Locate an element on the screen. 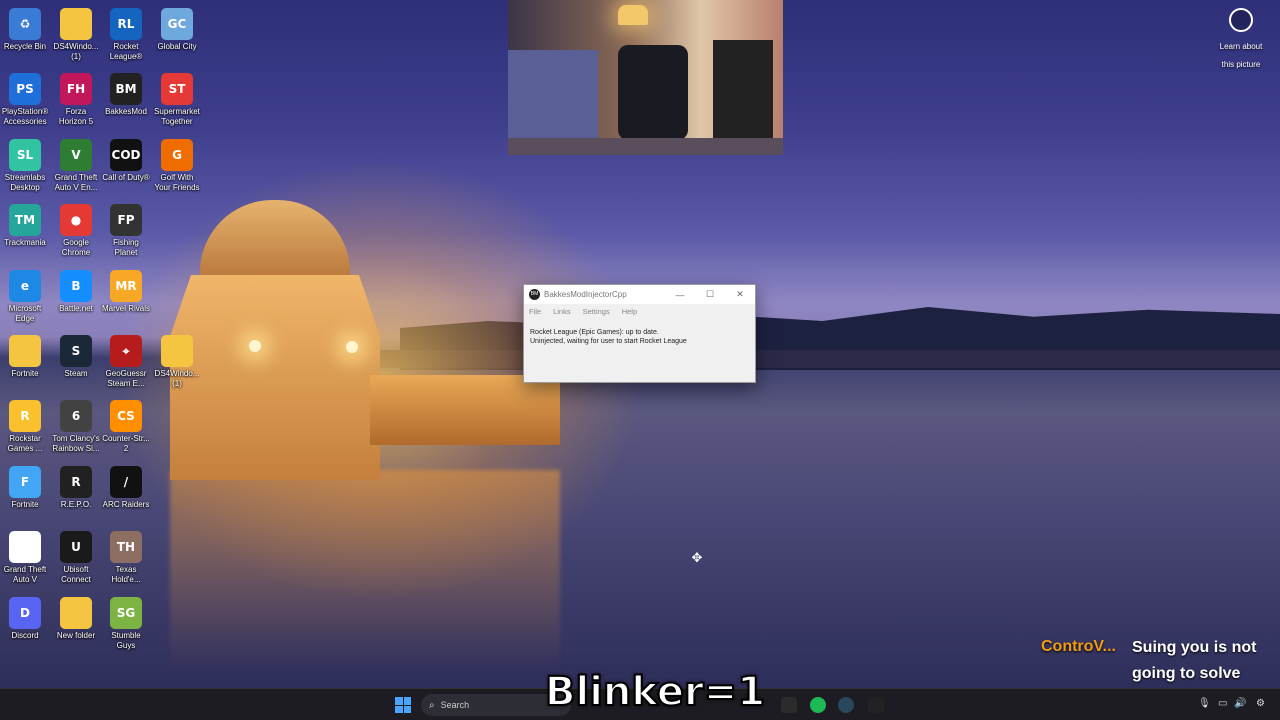 This screenshot has height=720, width=1280. desktop-icon-label: Call of Duty® is located at coordinates (126, 177).